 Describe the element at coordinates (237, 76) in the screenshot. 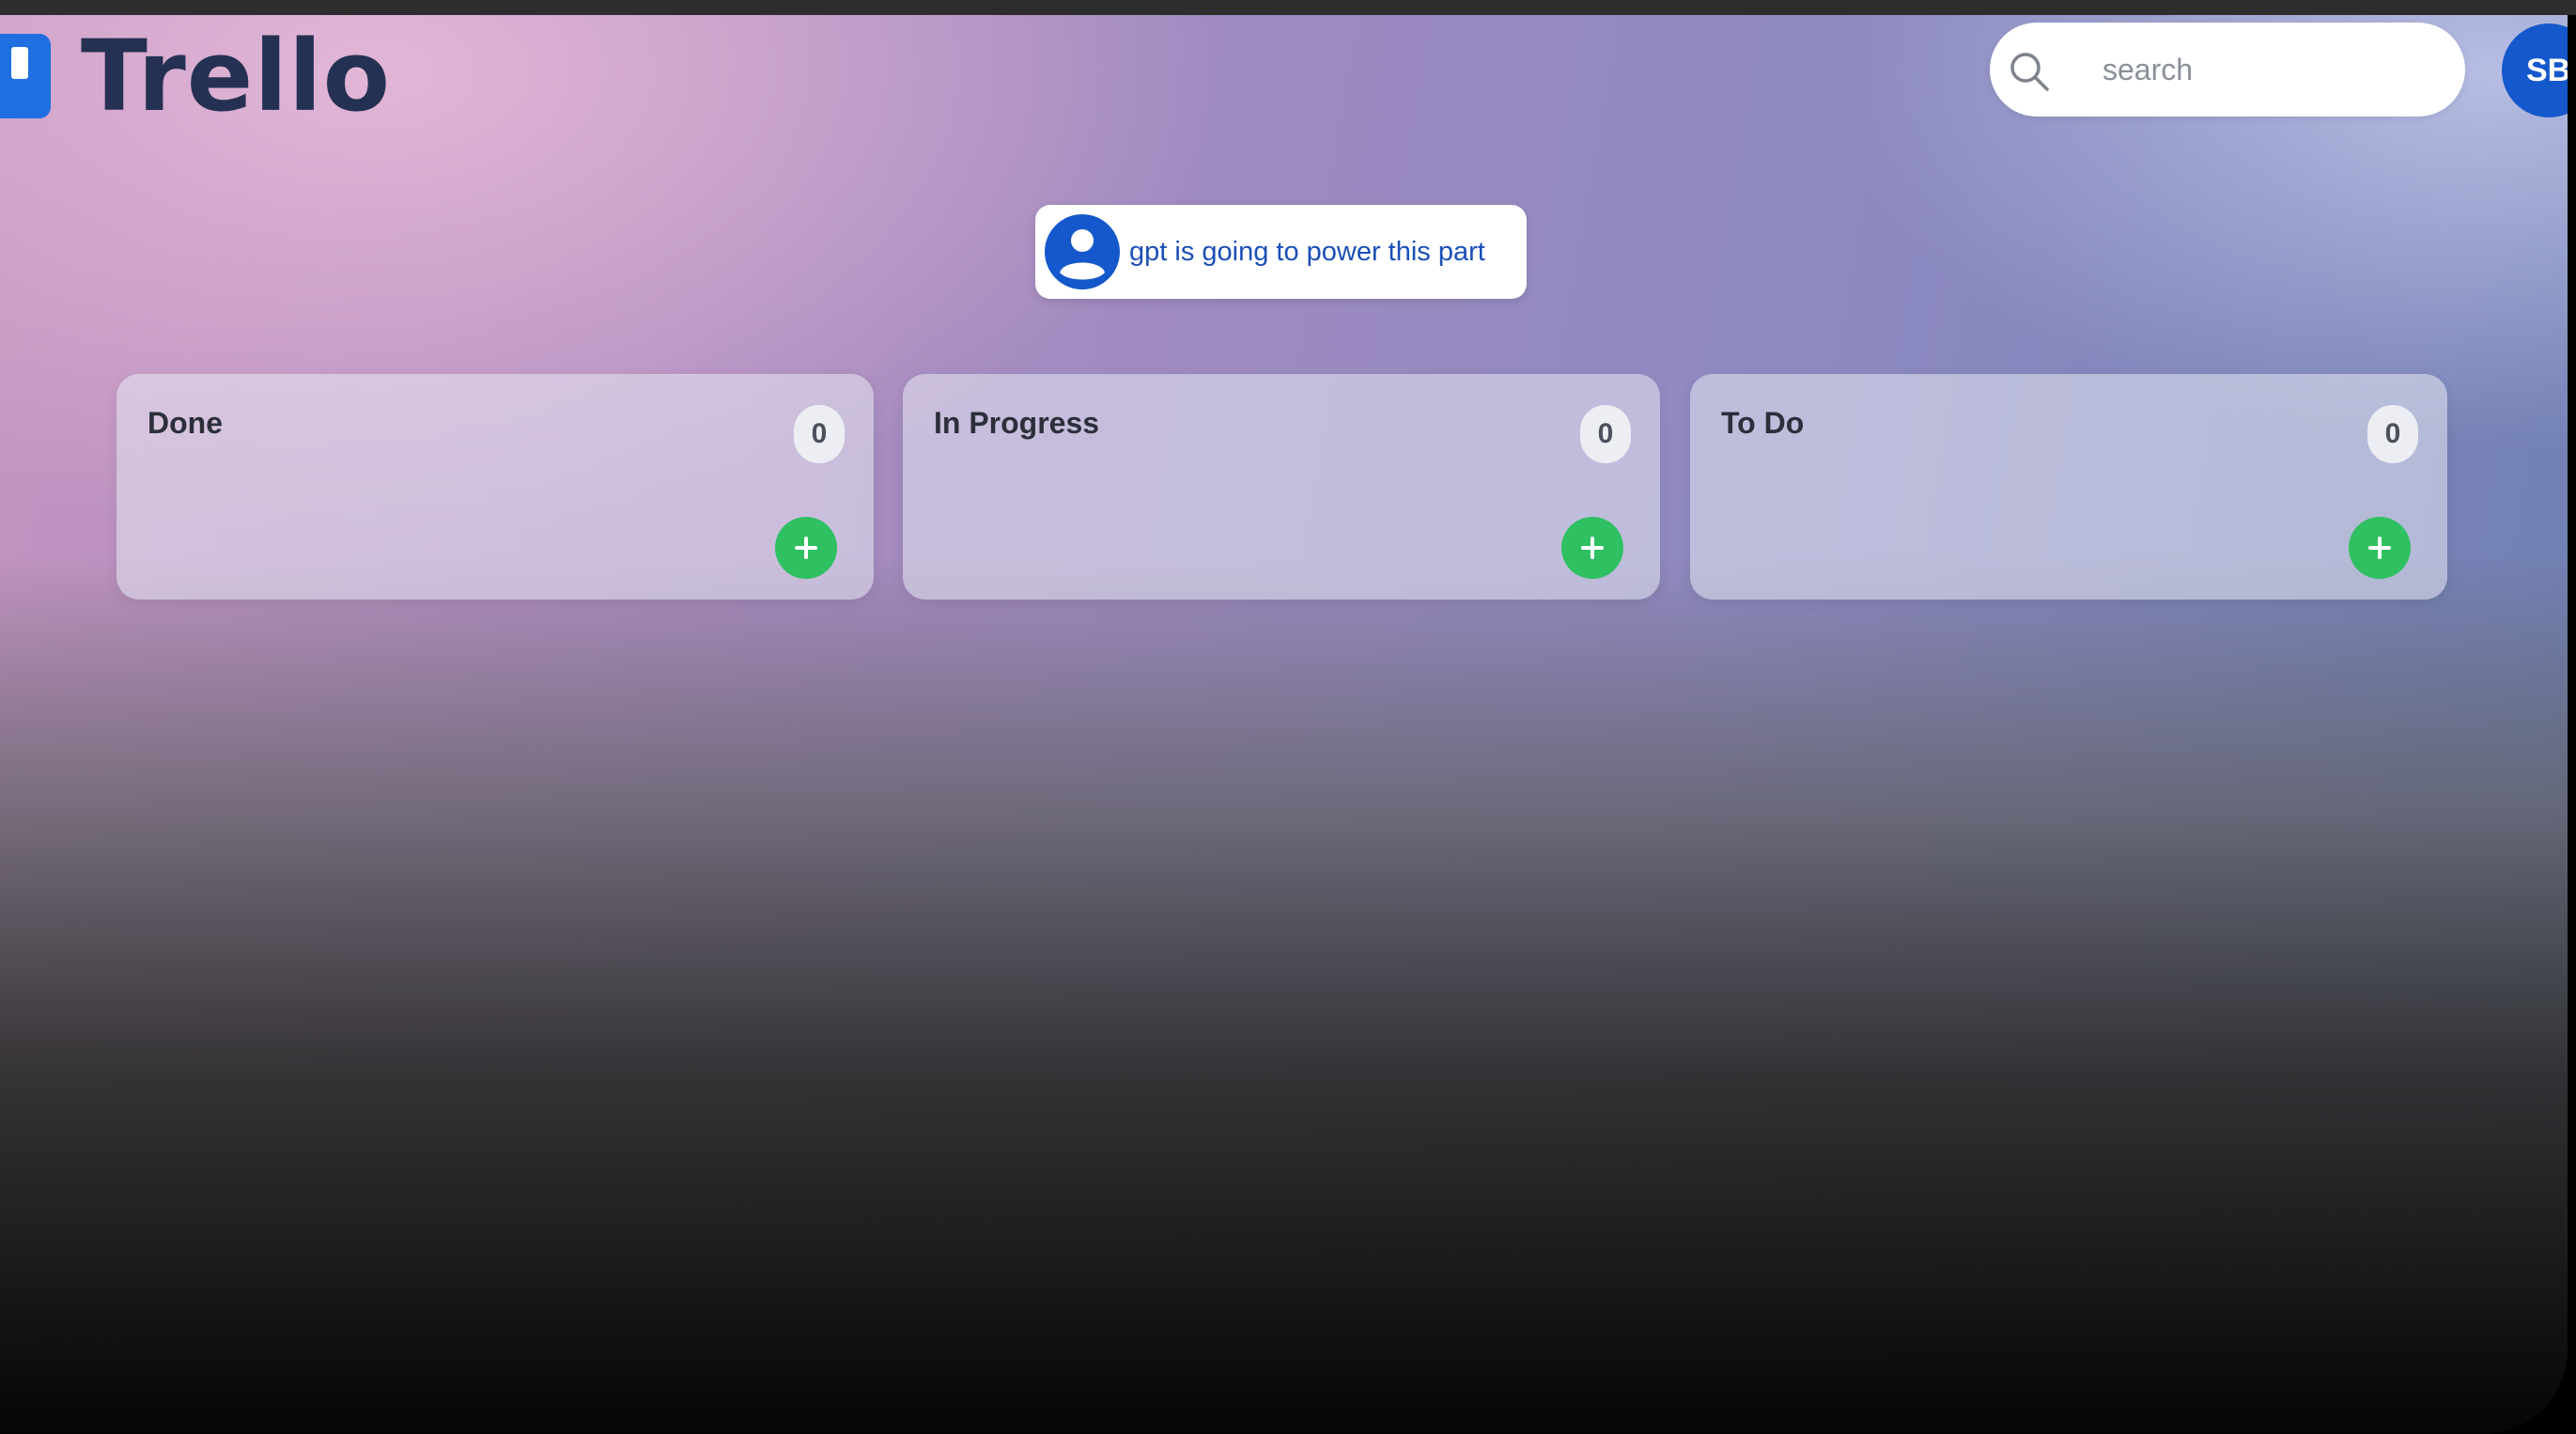

I see `logo-text: Trello` at that location.